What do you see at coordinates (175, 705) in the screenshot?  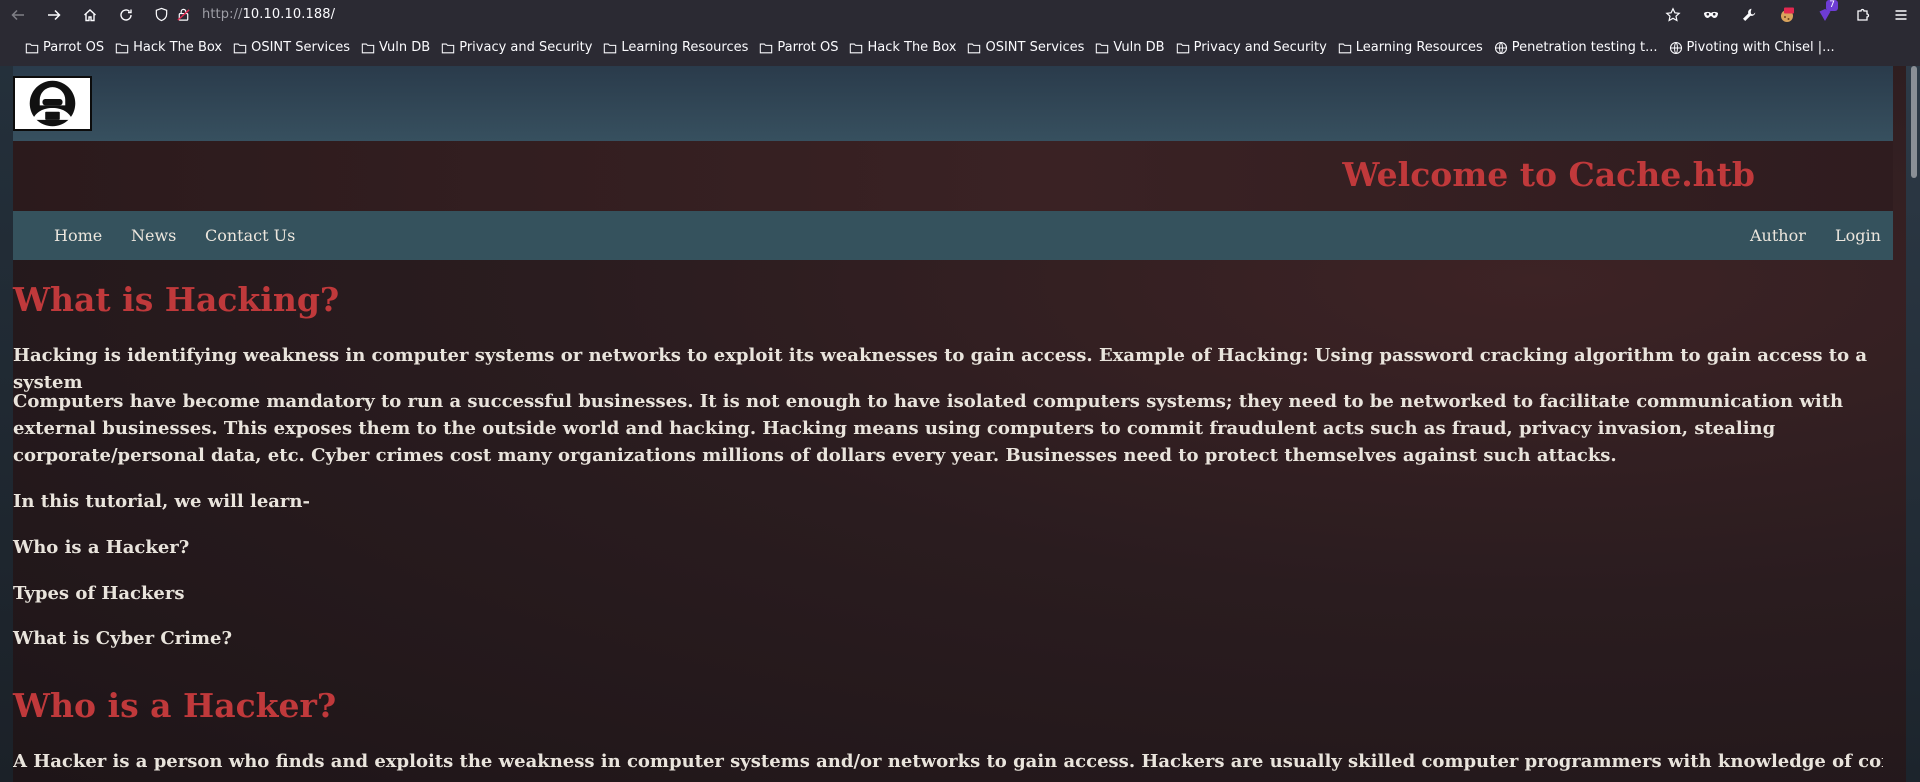 I see `heading-who-is-a-hacker: Who is a Hacker?` at bounding box center [175, 705].